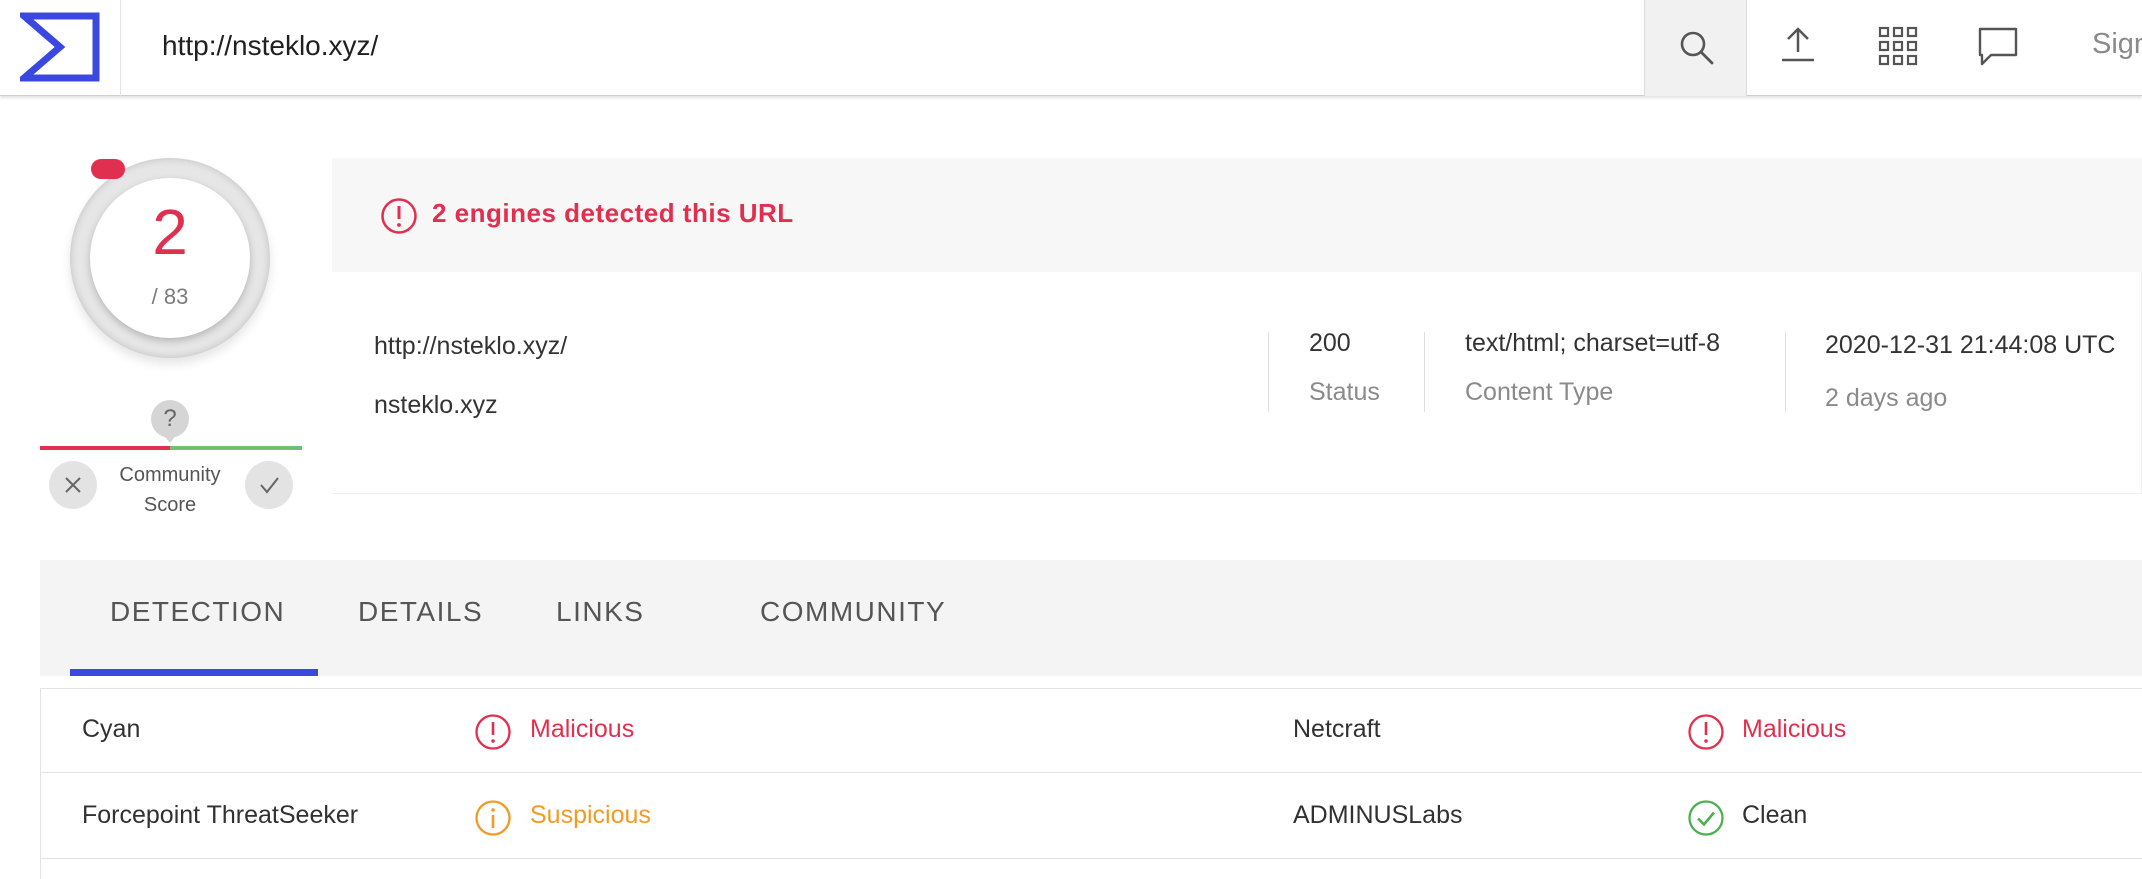  Describe the element at coordinates (1798, 44) in the screenshot. I see `upload-icon` at that location.